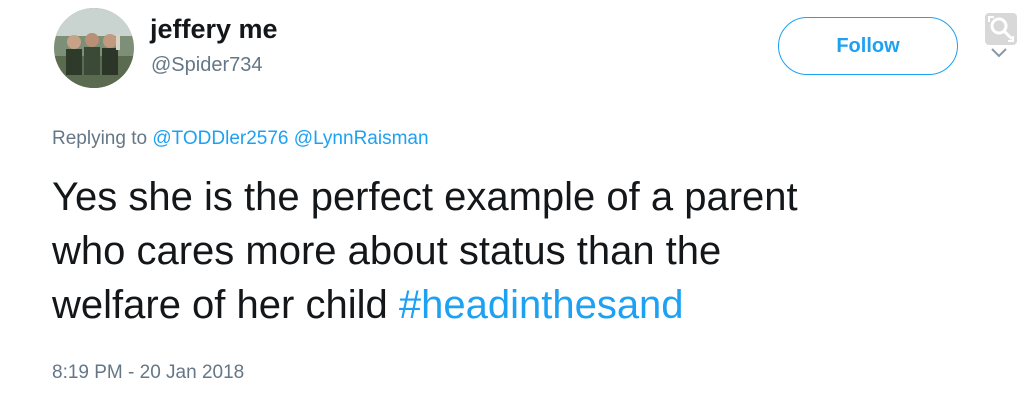  What do you see at coordinates (206, 65) in the screenshot?
I see `user-handle: @Spider734` at bounding box center [206, 65].